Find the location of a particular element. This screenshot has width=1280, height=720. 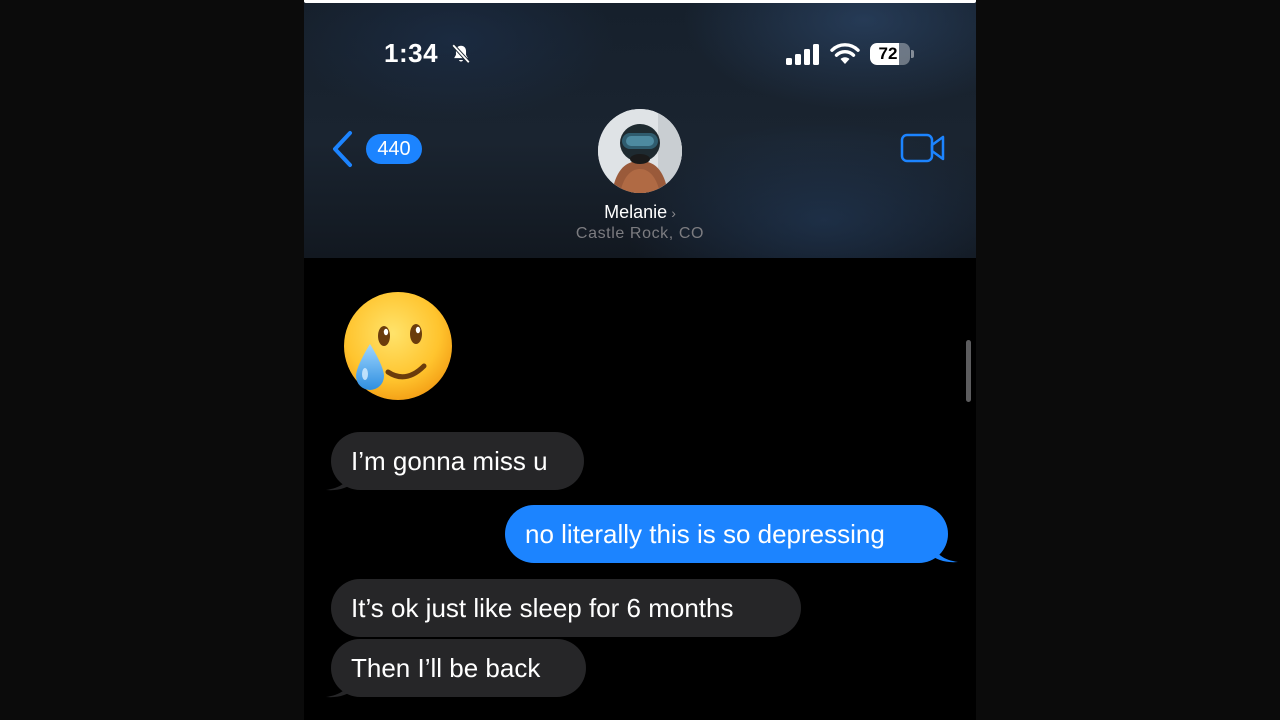

incoming-message-bubble: Then I’ll be back is located at coordinates (458, 668).